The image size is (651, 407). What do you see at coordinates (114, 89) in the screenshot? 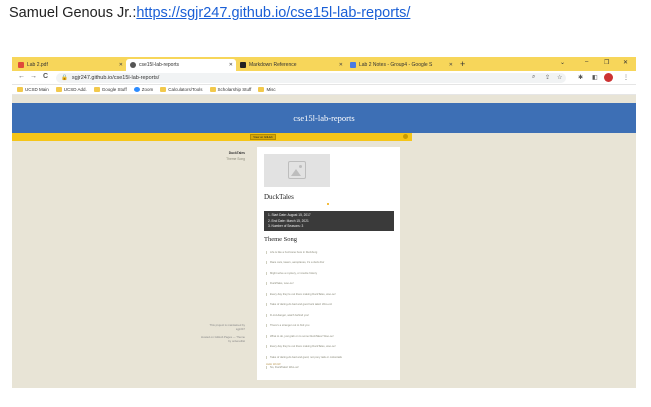
I see `bookmark-label: Google Stuff` at bounding box center [114, 89].